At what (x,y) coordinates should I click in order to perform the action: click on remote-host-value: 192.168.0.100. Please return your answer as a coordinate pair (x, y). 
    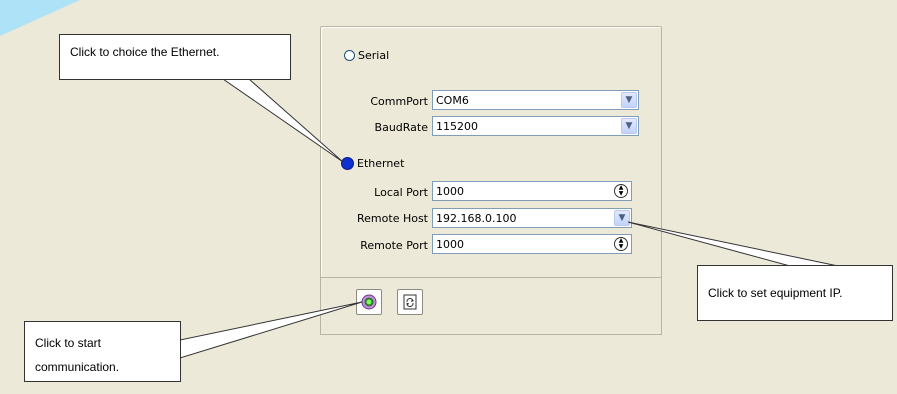
    Looking at the image, I should click on (476, 218).